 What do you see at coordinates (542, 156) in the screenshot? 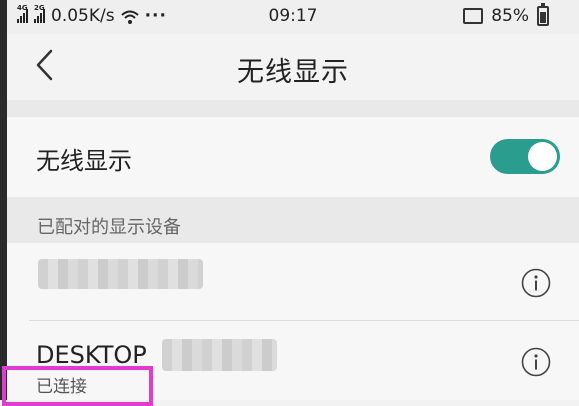
I see `switch-knob` at bounding box center [542, 156].